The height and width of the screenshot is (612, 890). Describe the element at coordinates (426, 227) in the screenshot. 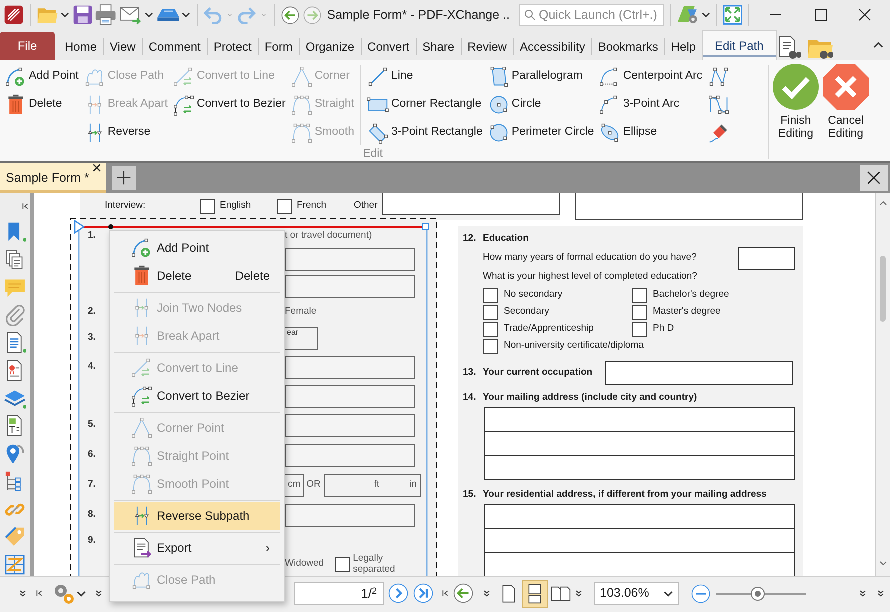

I see `node-handle` at that location.